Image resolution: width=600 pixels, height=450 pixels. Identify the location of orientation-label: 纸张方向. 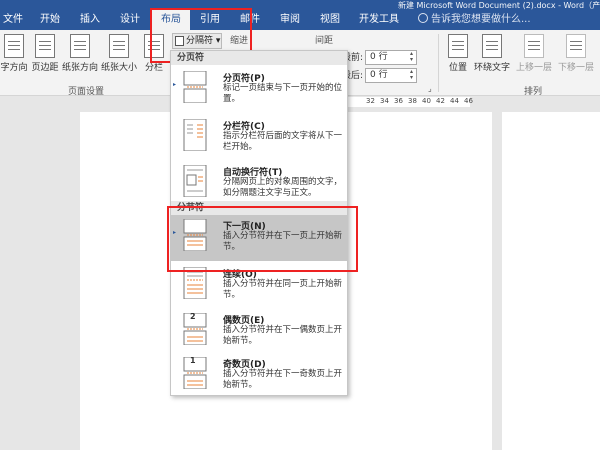
(80, 68).